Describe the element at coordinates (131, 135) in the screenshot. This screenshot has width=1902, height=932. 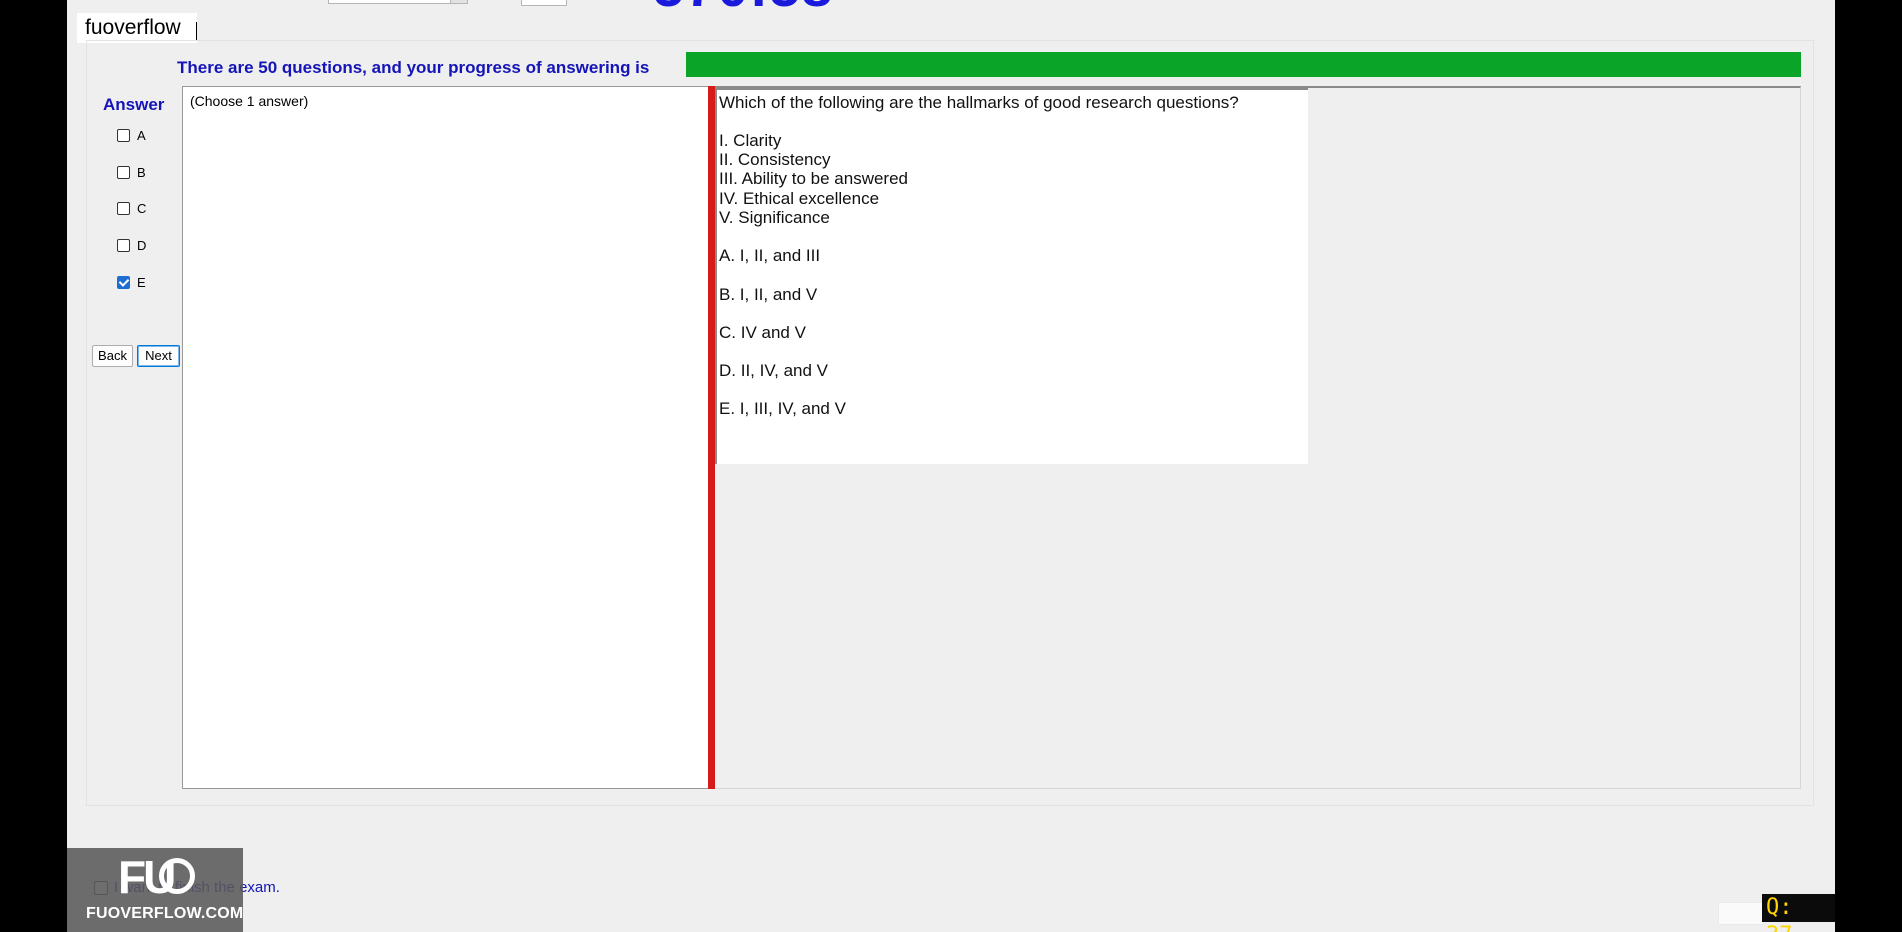
I see `answer-option-a: A` at that location.